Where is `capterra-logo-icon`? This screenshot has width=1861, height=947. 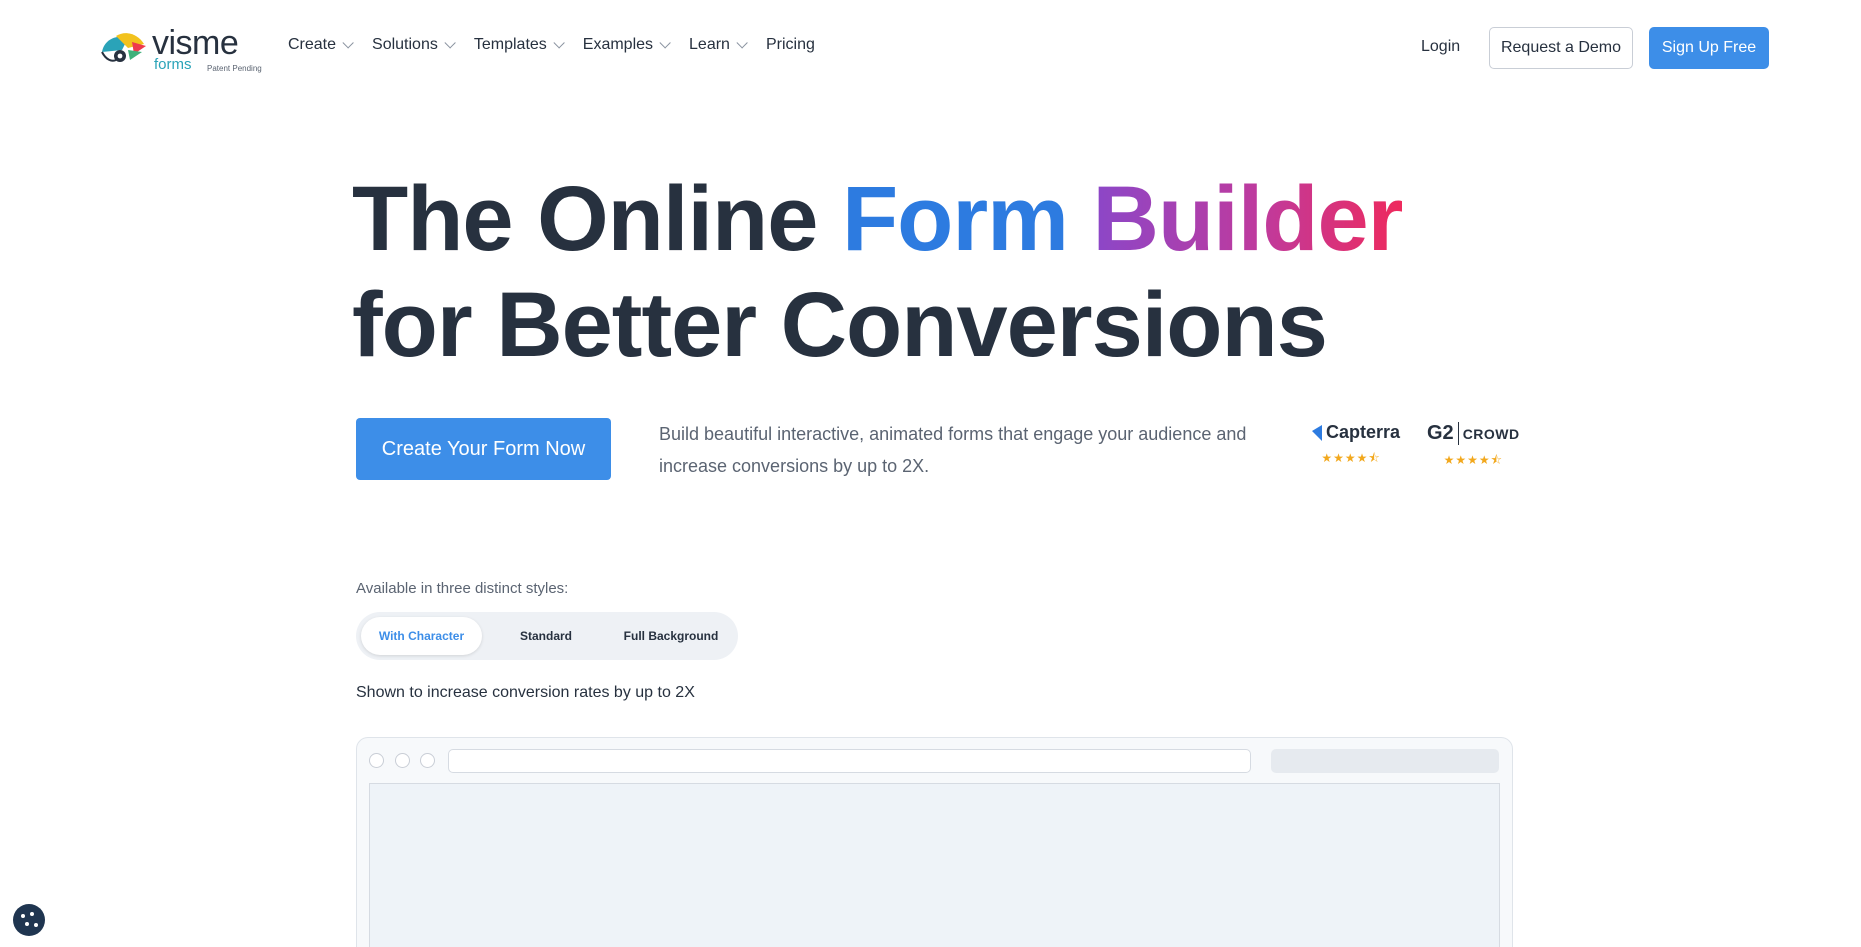
capterra-logo-icon is located at coordinates (1312, 432).